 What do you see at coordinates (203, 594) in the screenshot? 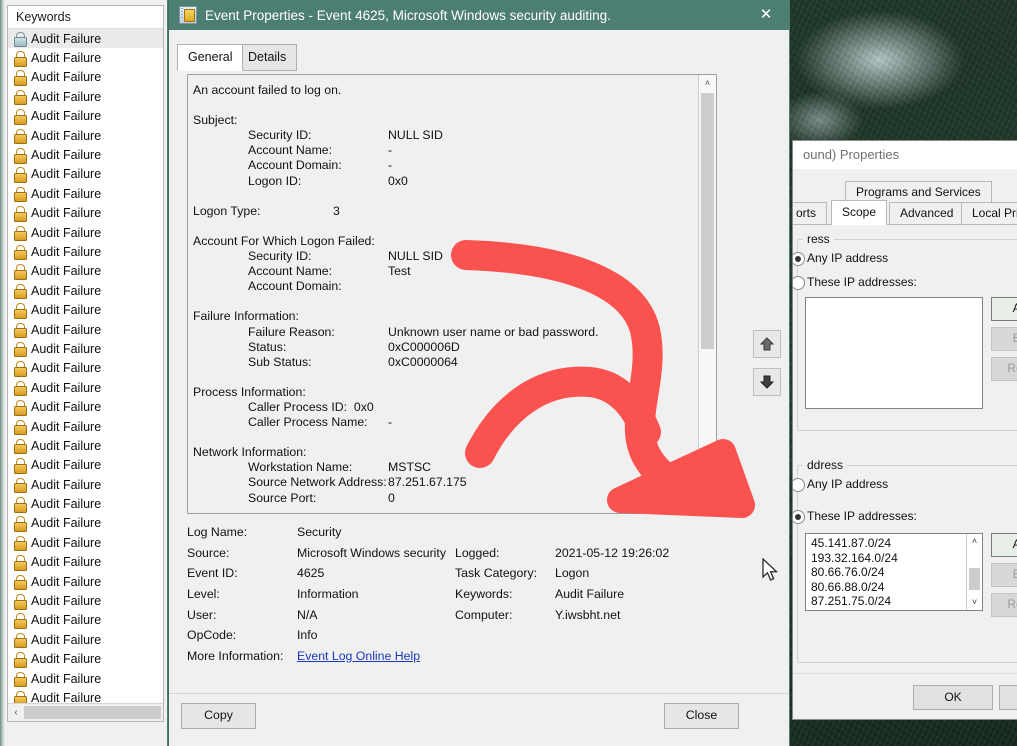
I see `level-label: Level:` at bounding box center [203, 594].